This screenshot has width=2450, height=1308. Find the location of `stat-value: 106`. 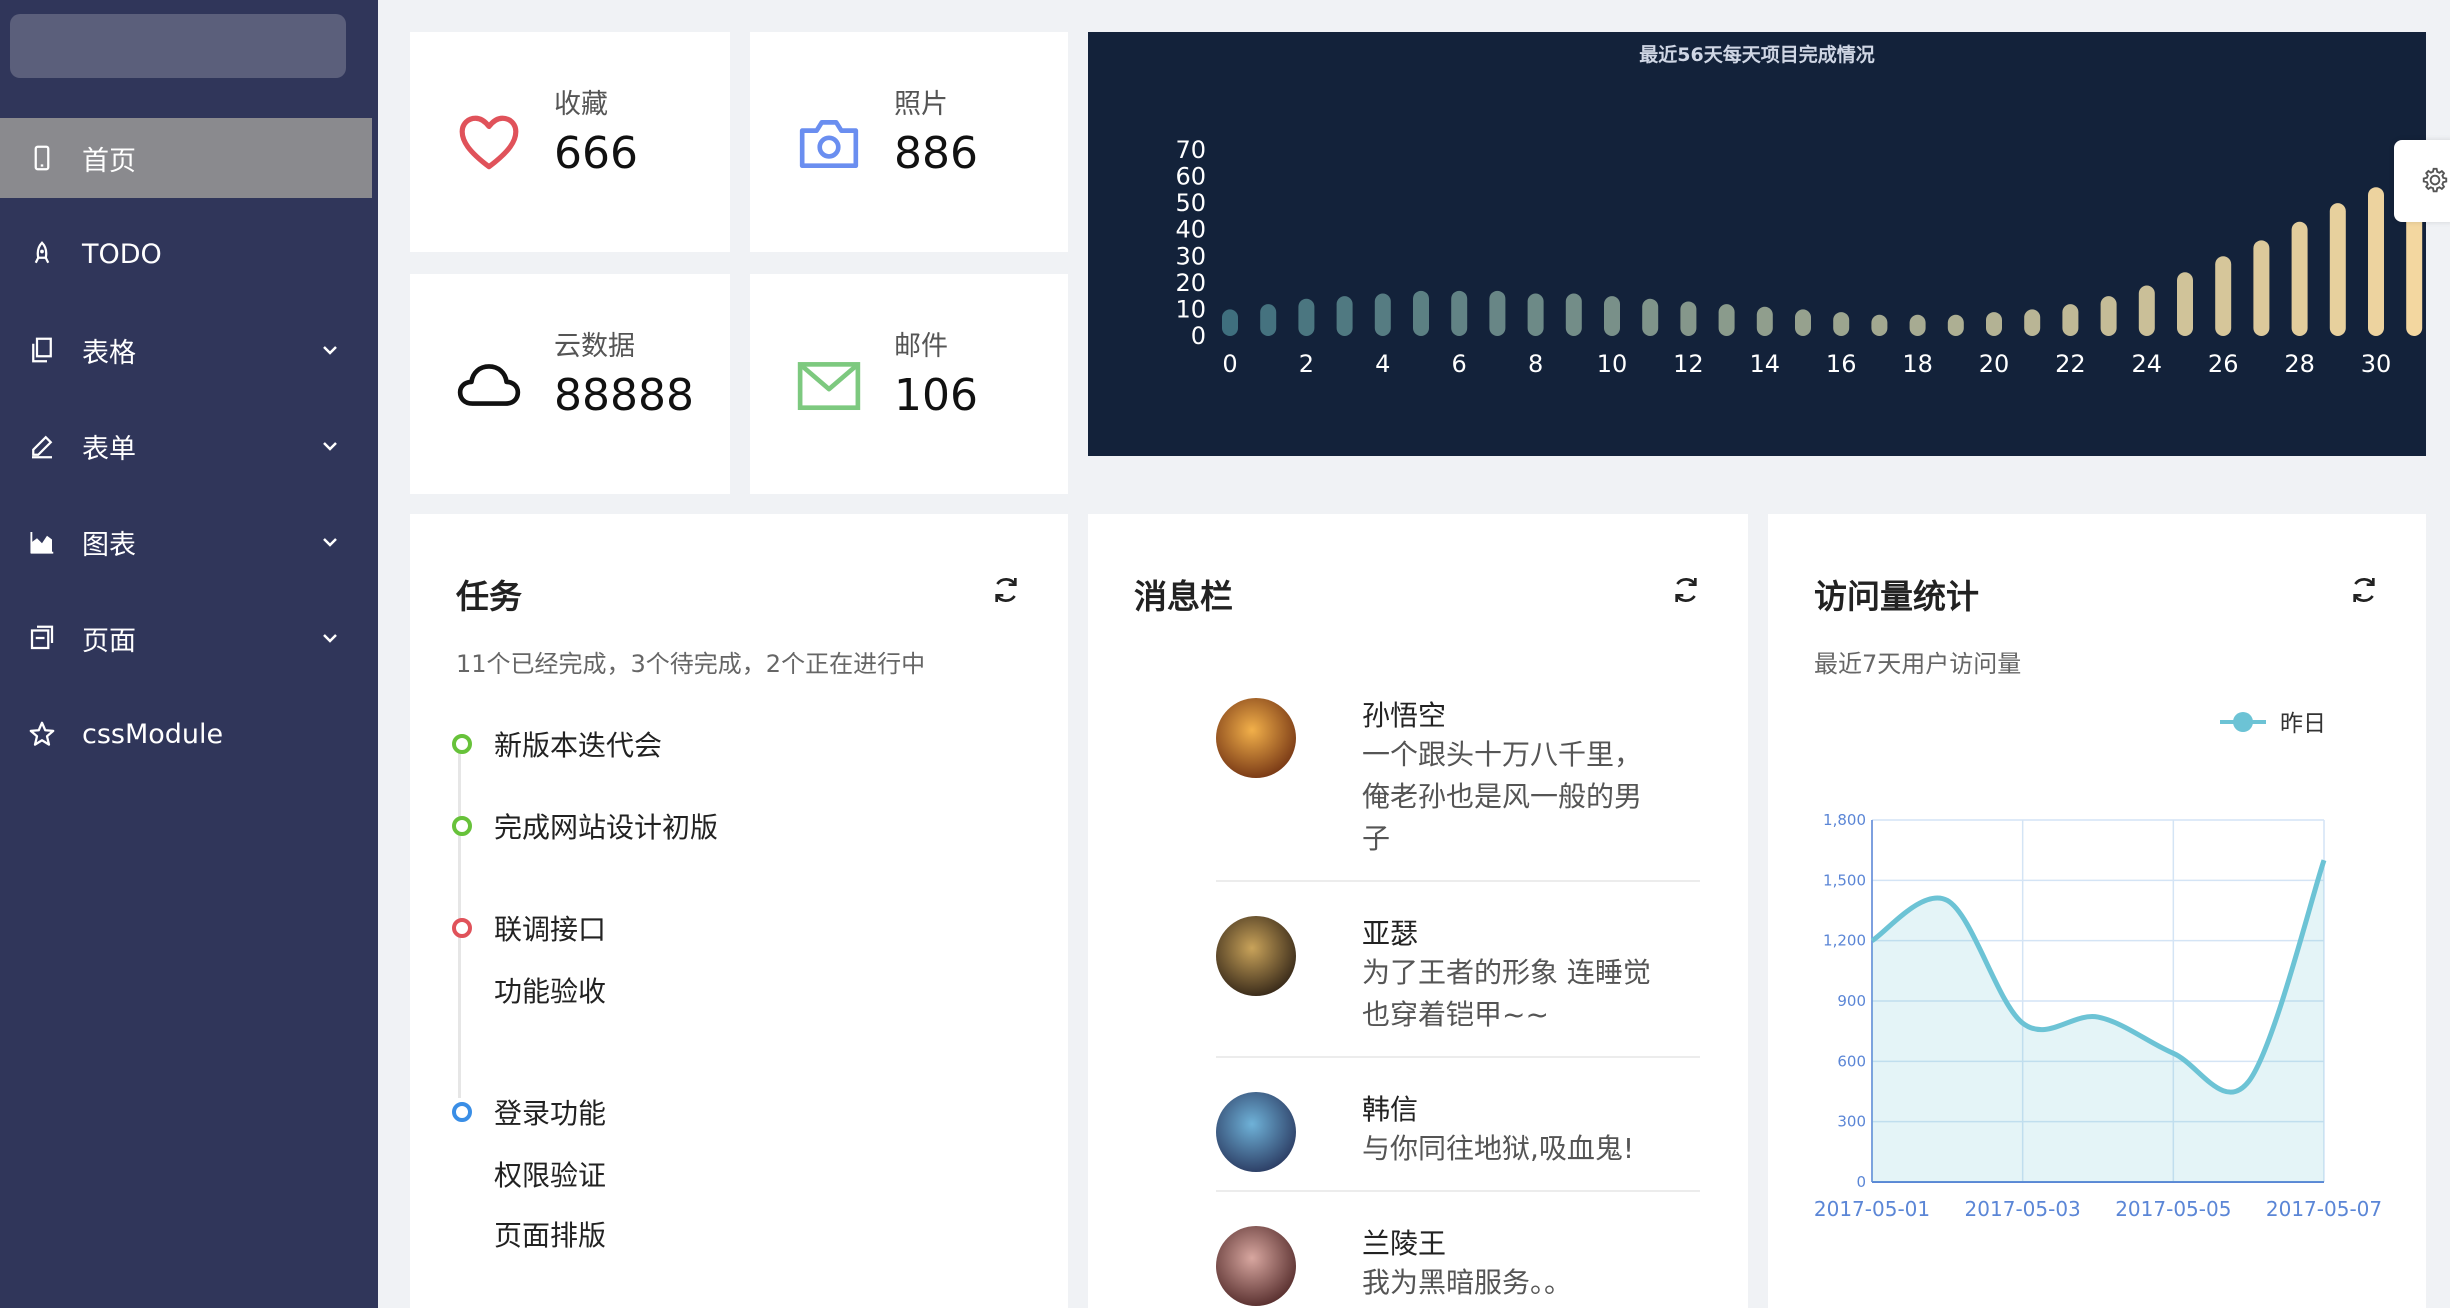

stat-value: 106 is located at coordinates (936, 395).